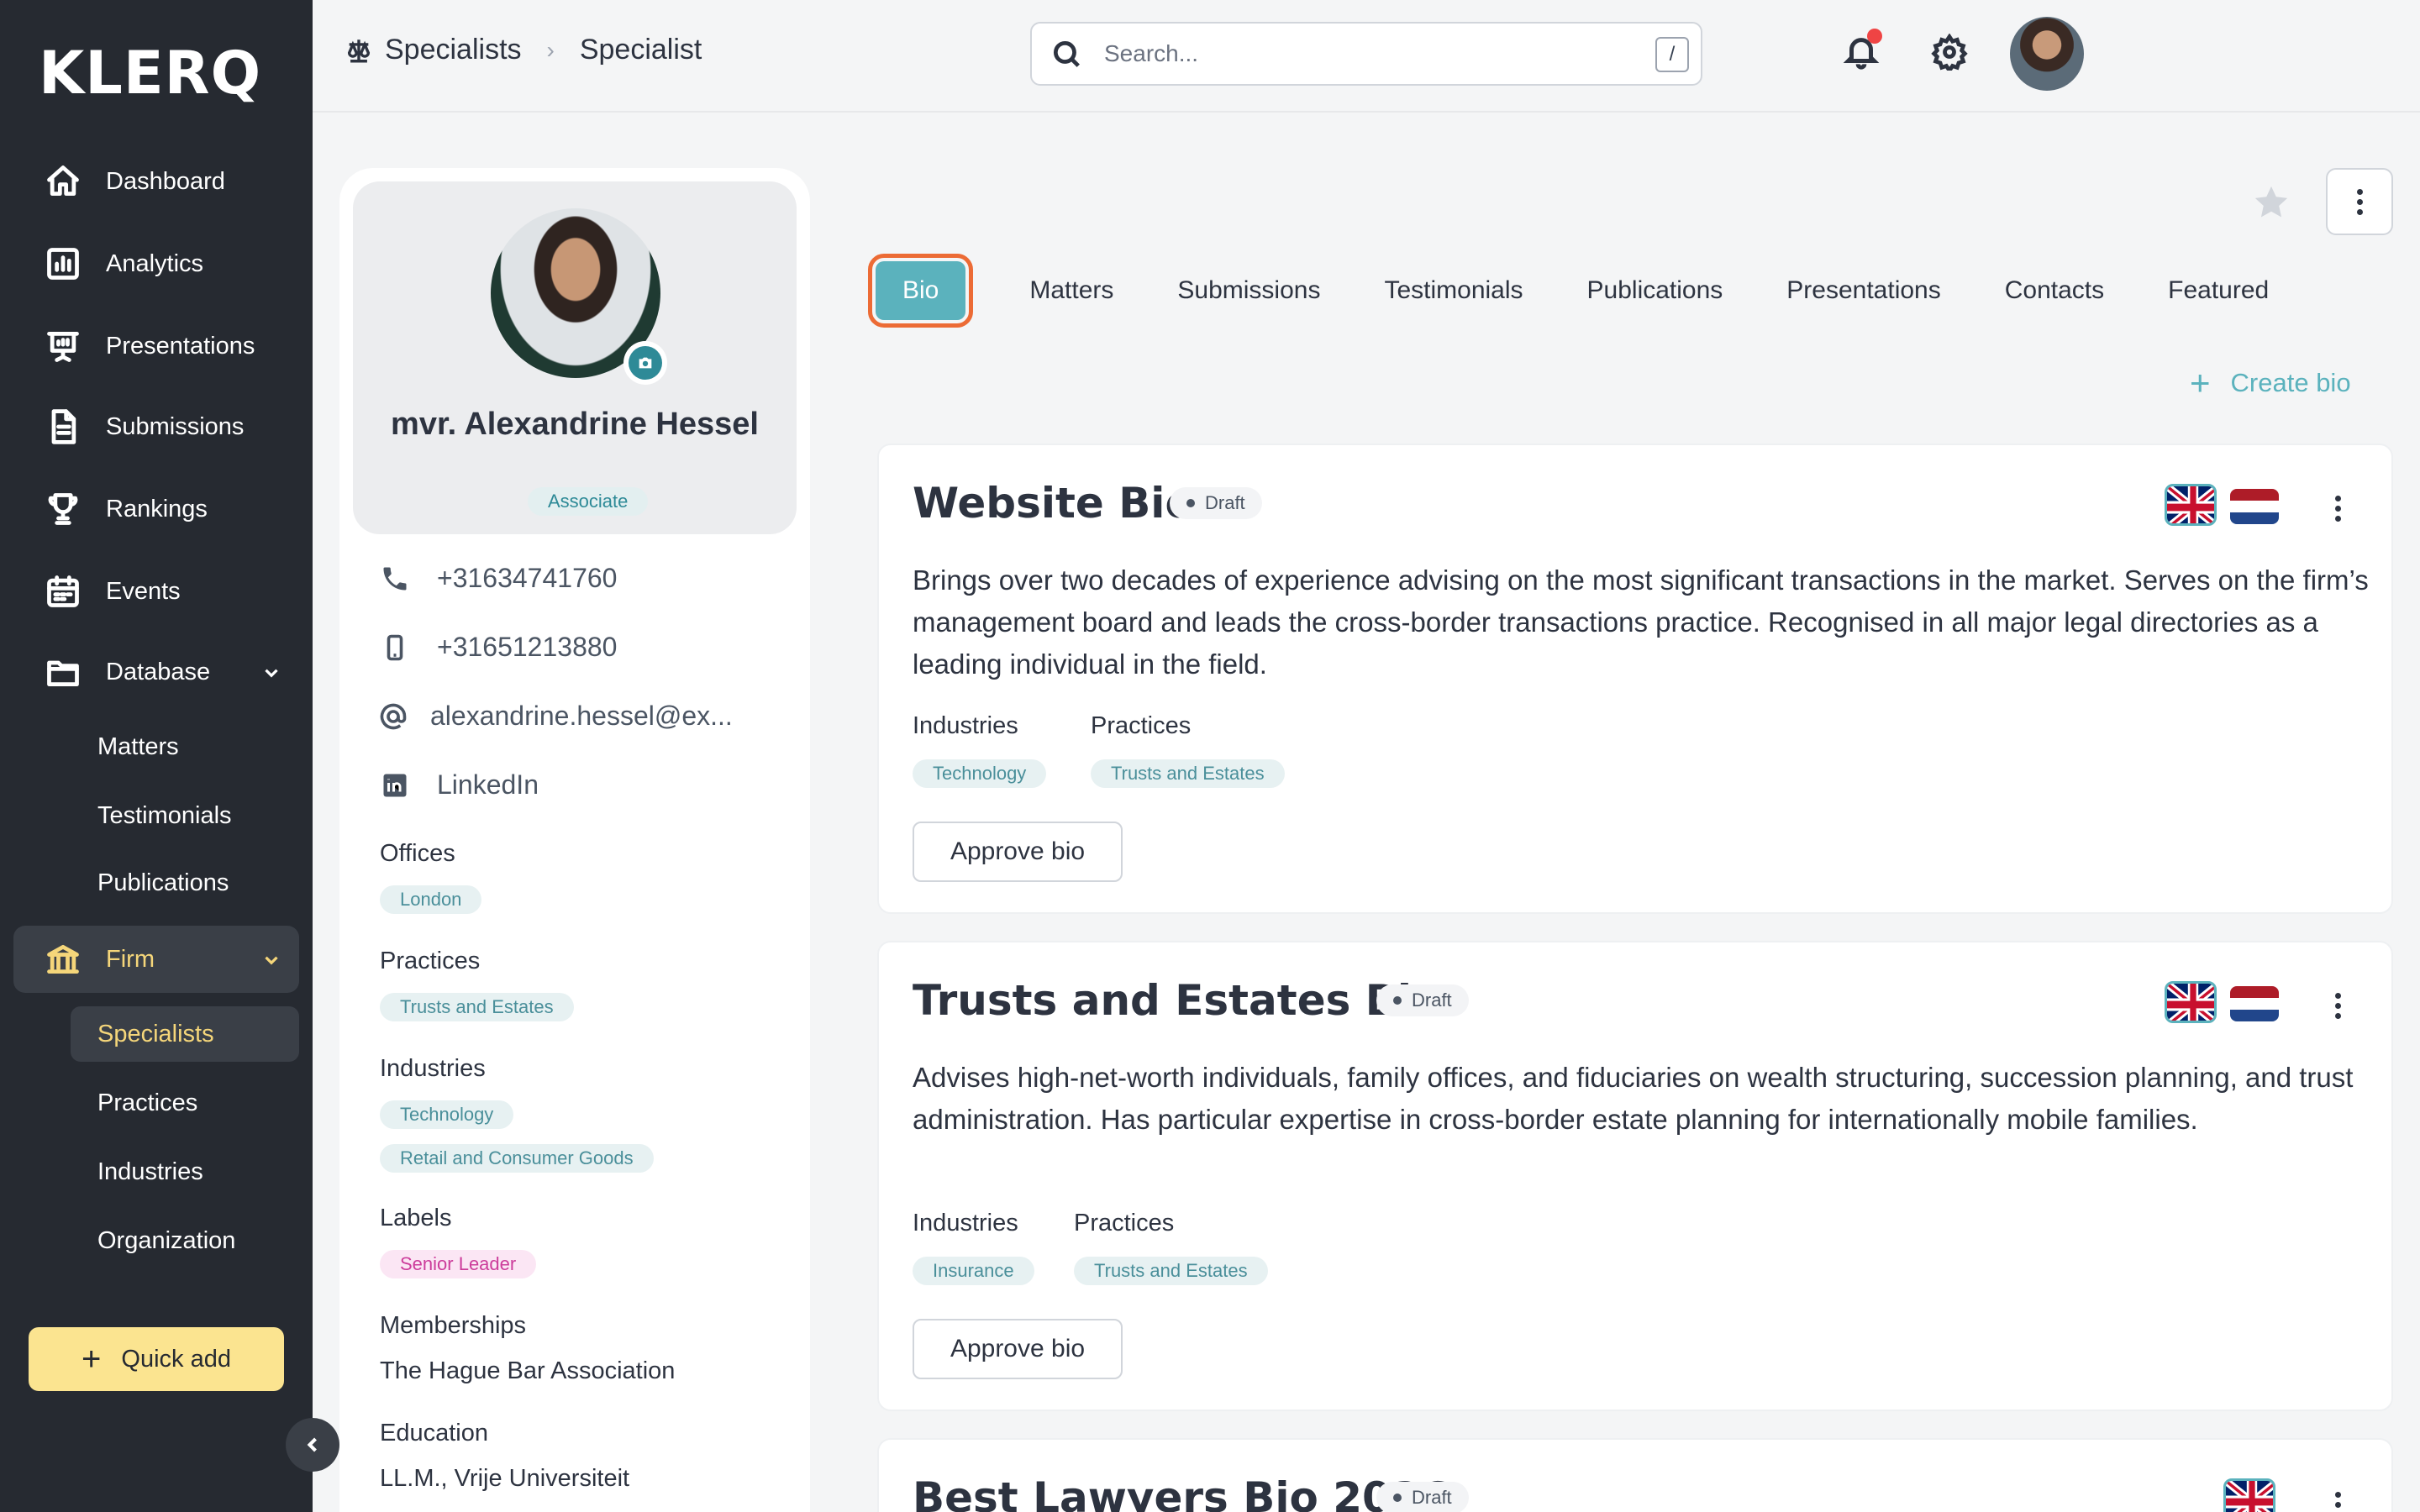 The width and height of the screenshot is (2420, 1512). What do you see at coordinates (63, 181) in the screenshot?
I see `home-icon` at bounding box center [63, 181].